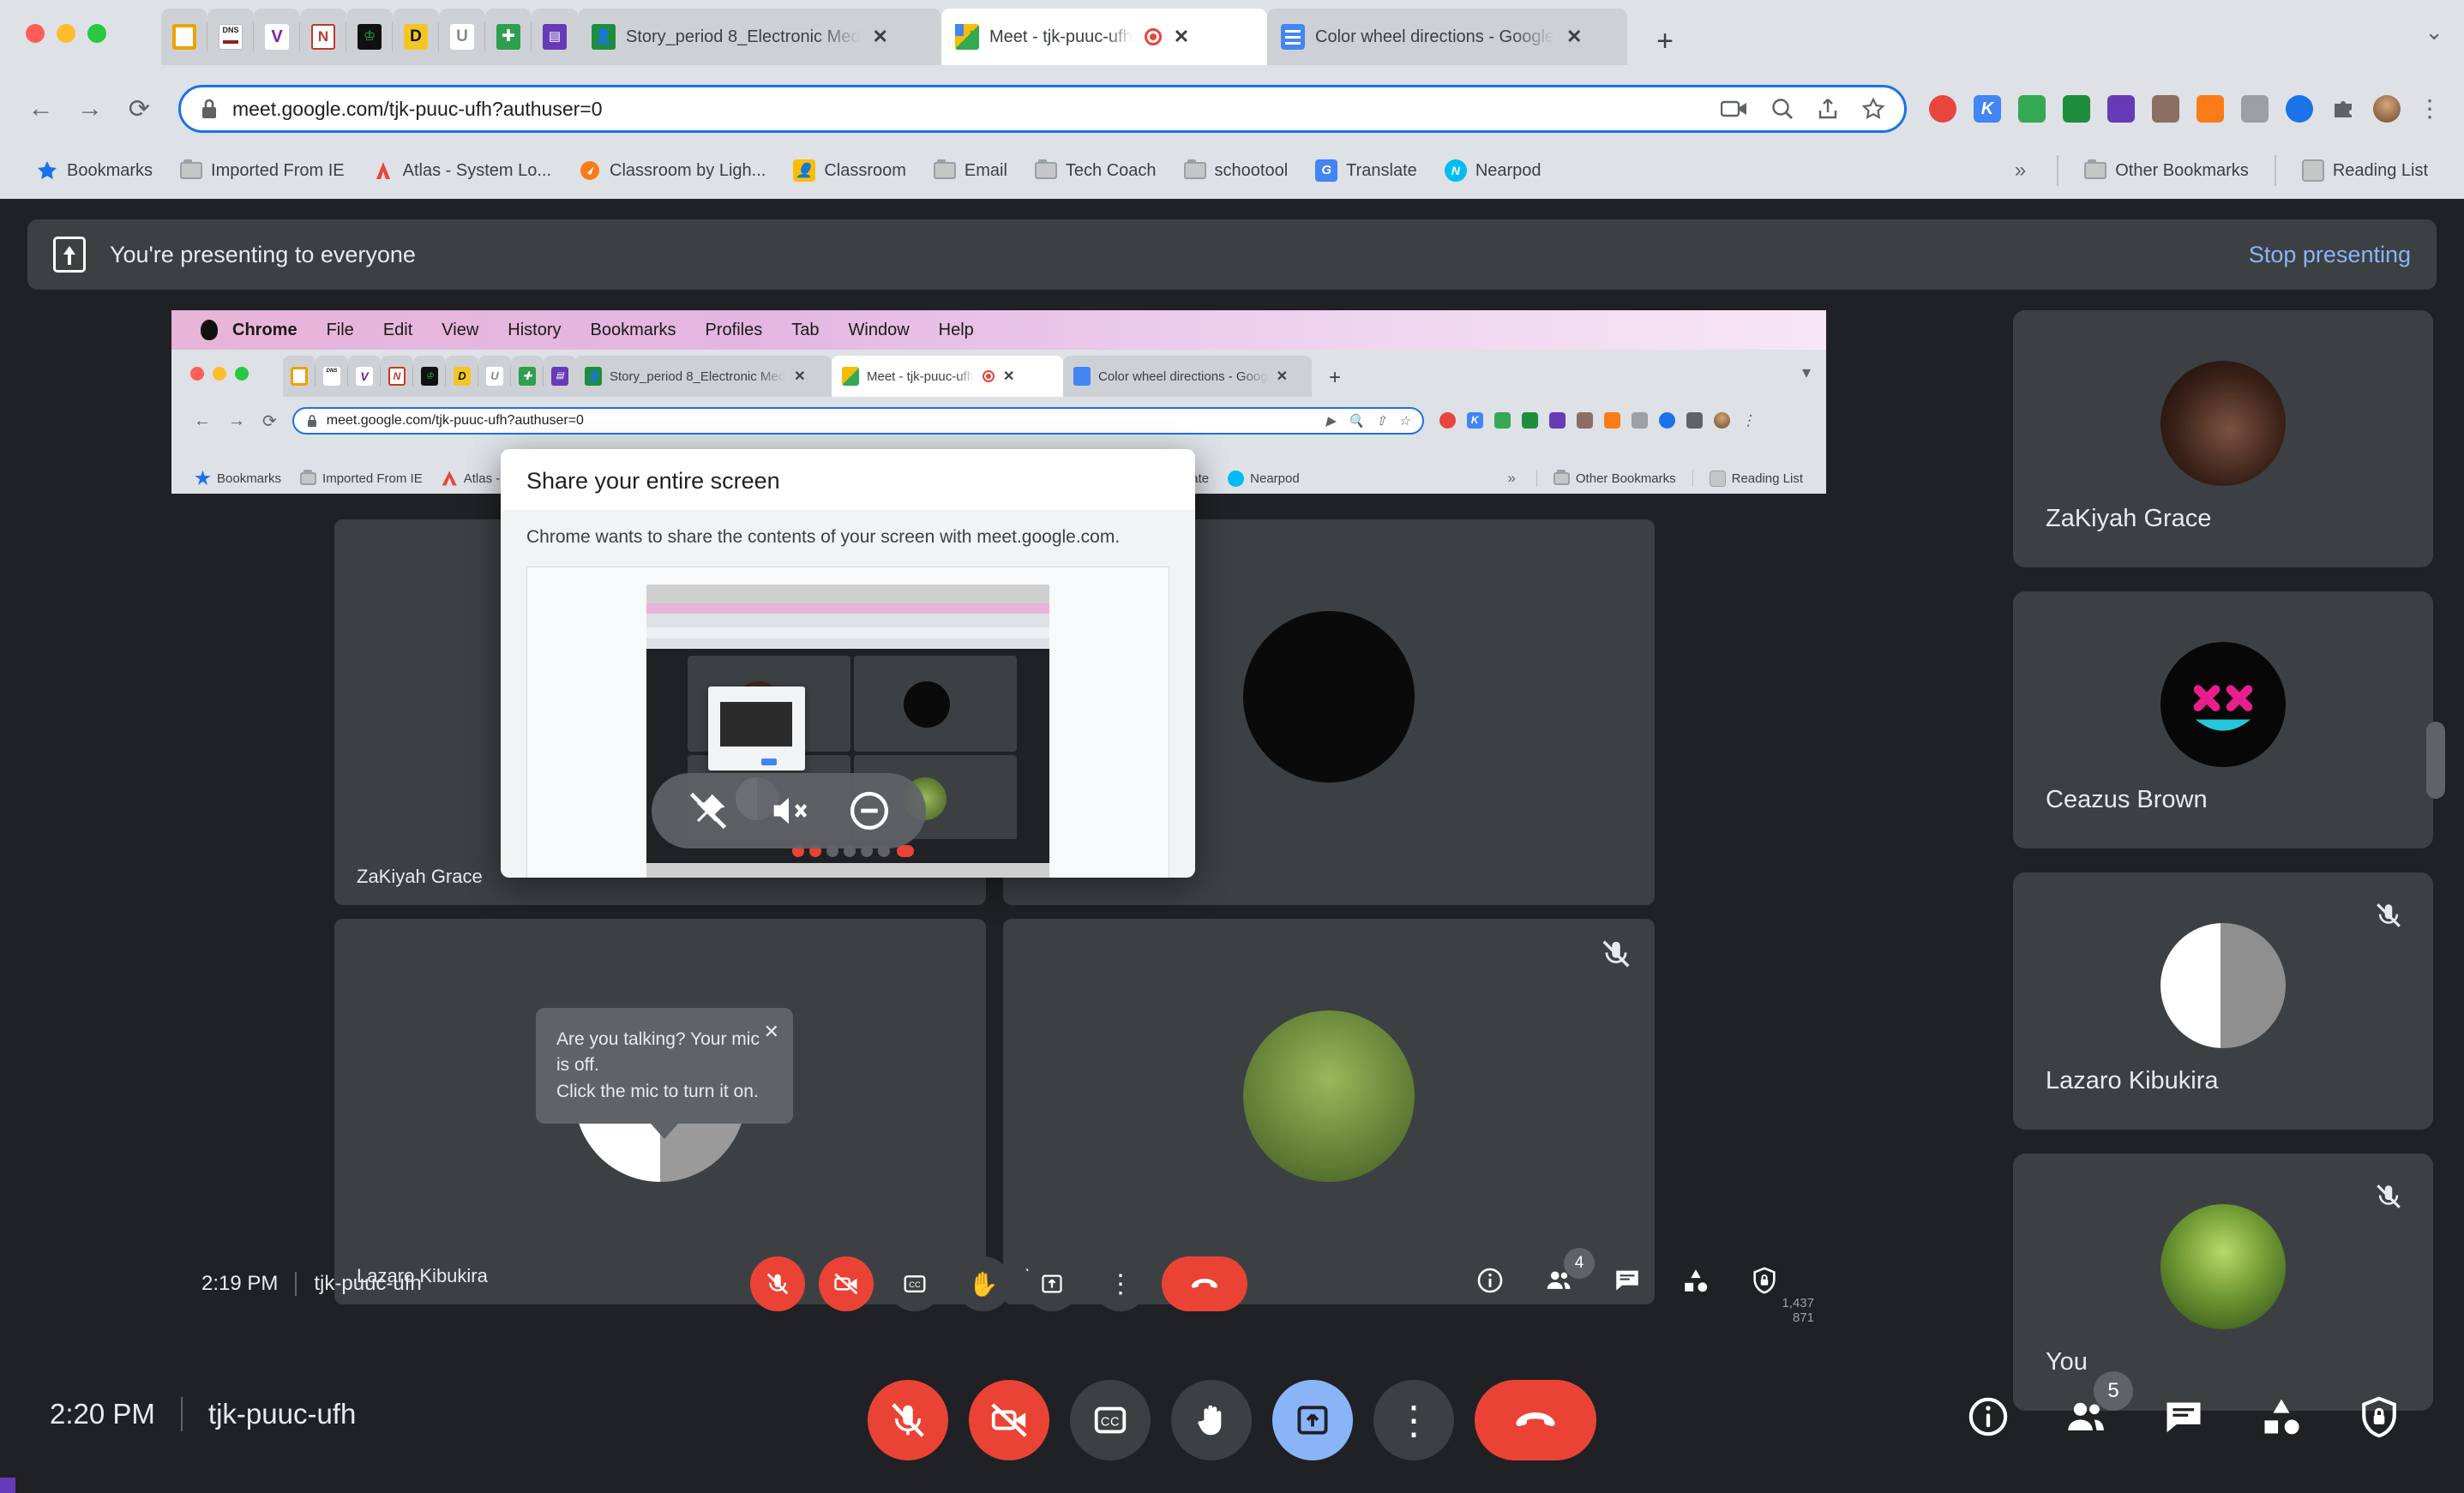 The height and width of the screenshot is (1493, 2464). What do you see at coordinates (879, 330) in the screenshot?
I see `menu-window: Window` at bounding box center [879, 330].